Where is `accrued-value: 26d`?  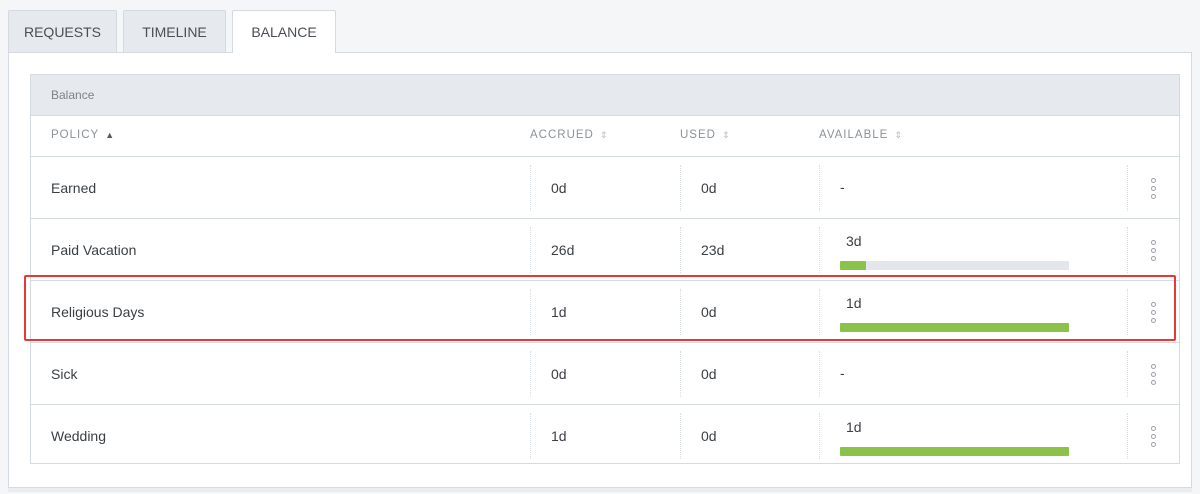 accrued-value: 26d is located at coordinates (605, 250).